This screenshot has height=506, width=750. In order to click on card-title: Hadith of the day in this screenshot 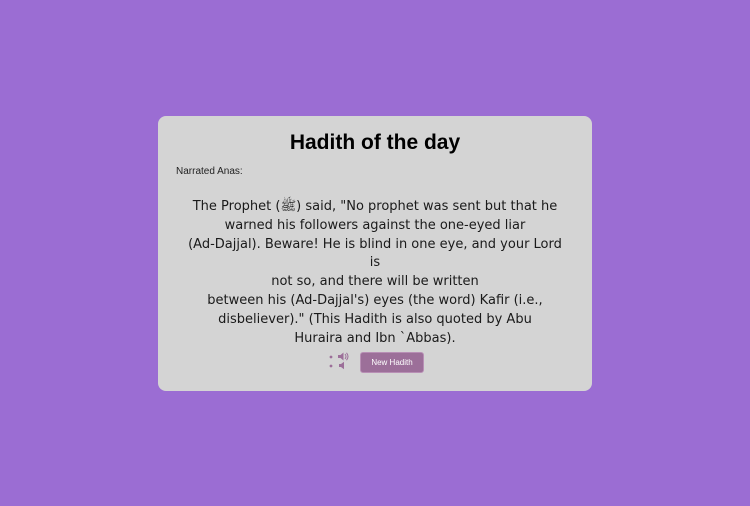, I will do `click(375, 142)`.